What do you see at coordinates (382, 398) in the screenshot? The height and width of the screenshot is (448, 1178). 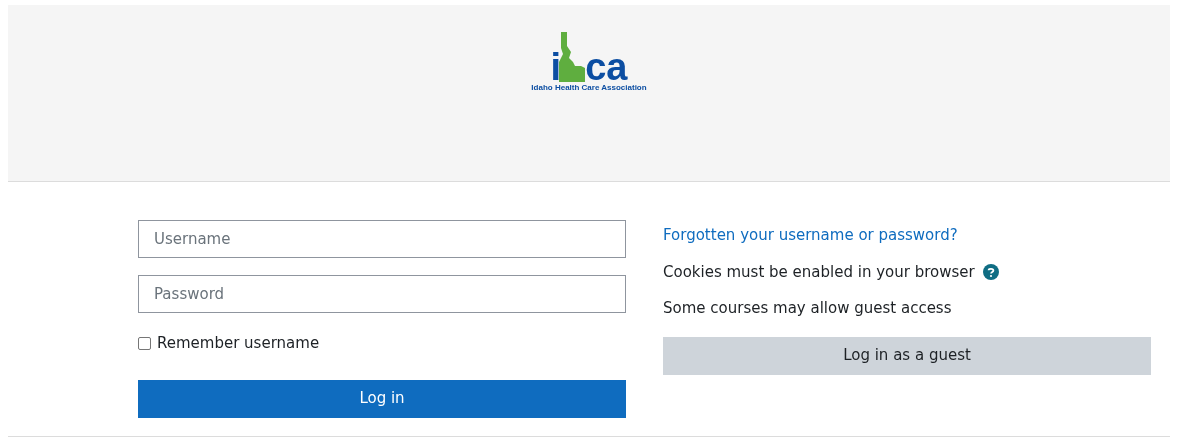 I see `login-button: Log in` at bounding box center [382, 398].